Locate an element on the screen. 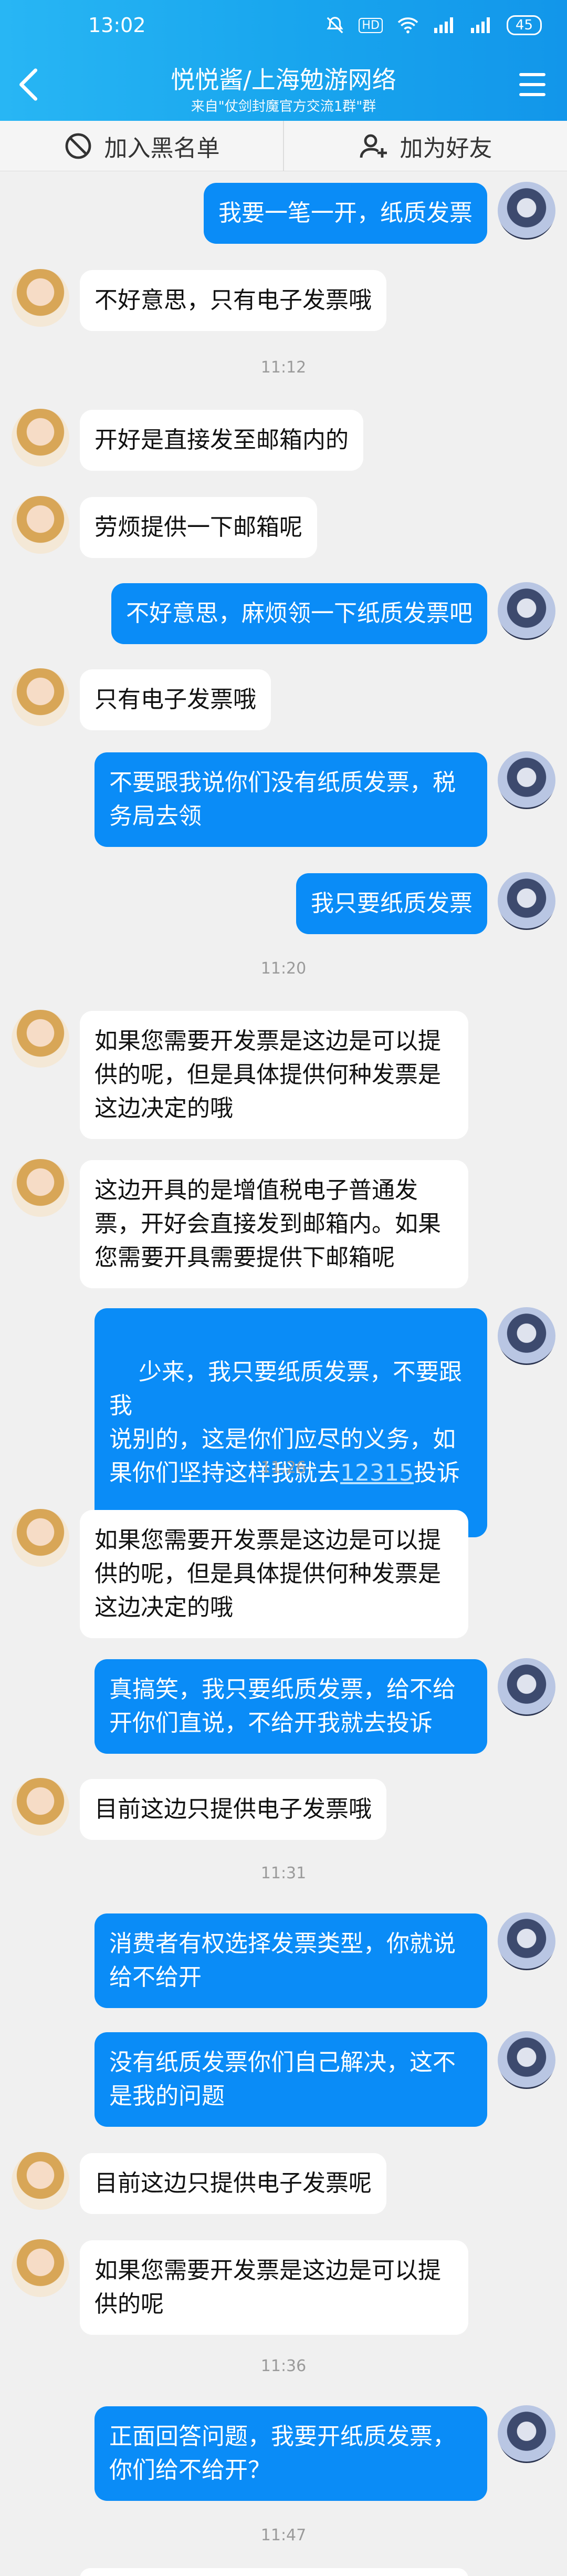  message-out: 消费者有权选择发票类型，你就说 给不给开 is located at coordinates (290, 1960).